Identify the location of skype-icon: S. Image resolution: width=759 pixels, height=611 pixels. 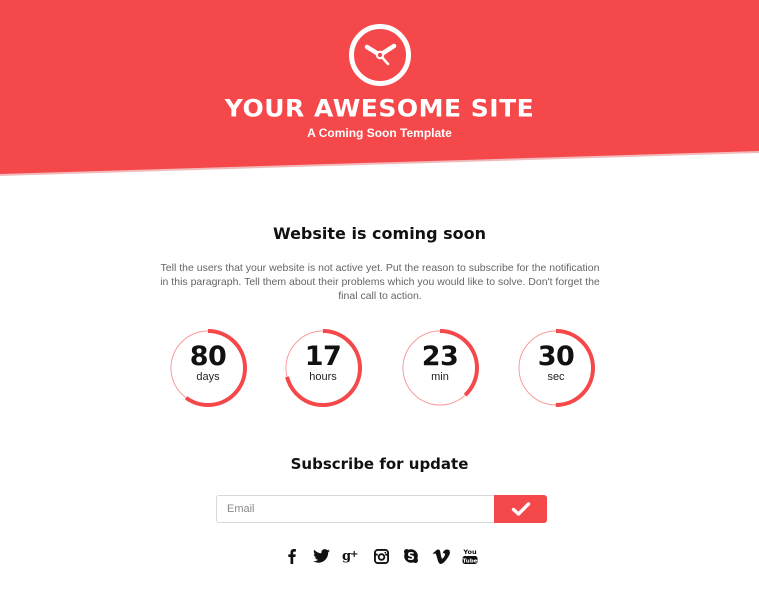
(411, 556).